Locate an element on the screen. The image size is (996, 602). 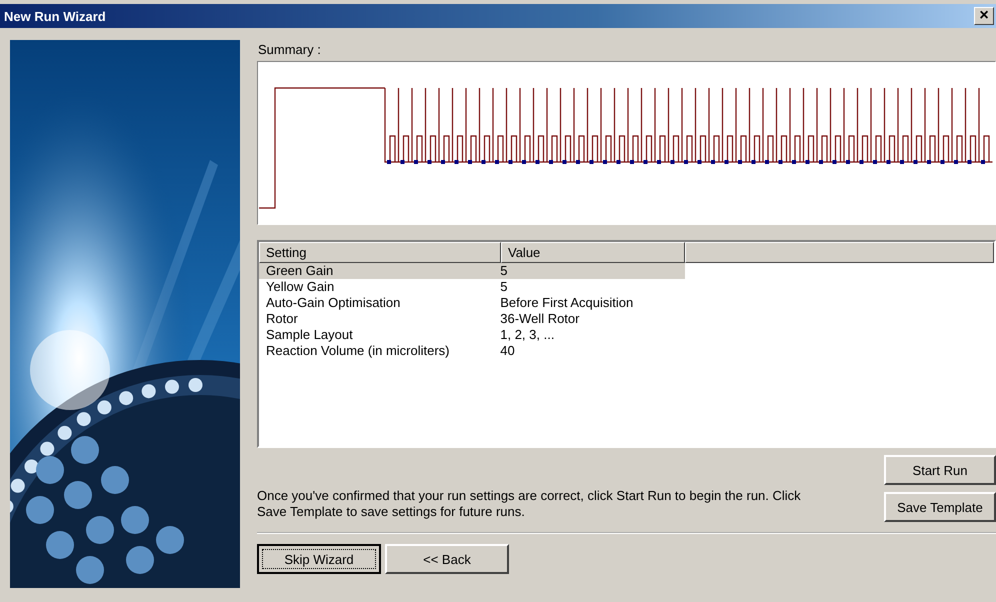
value-cell-text: Before First Acquisition is located at coordinates (566, 303).